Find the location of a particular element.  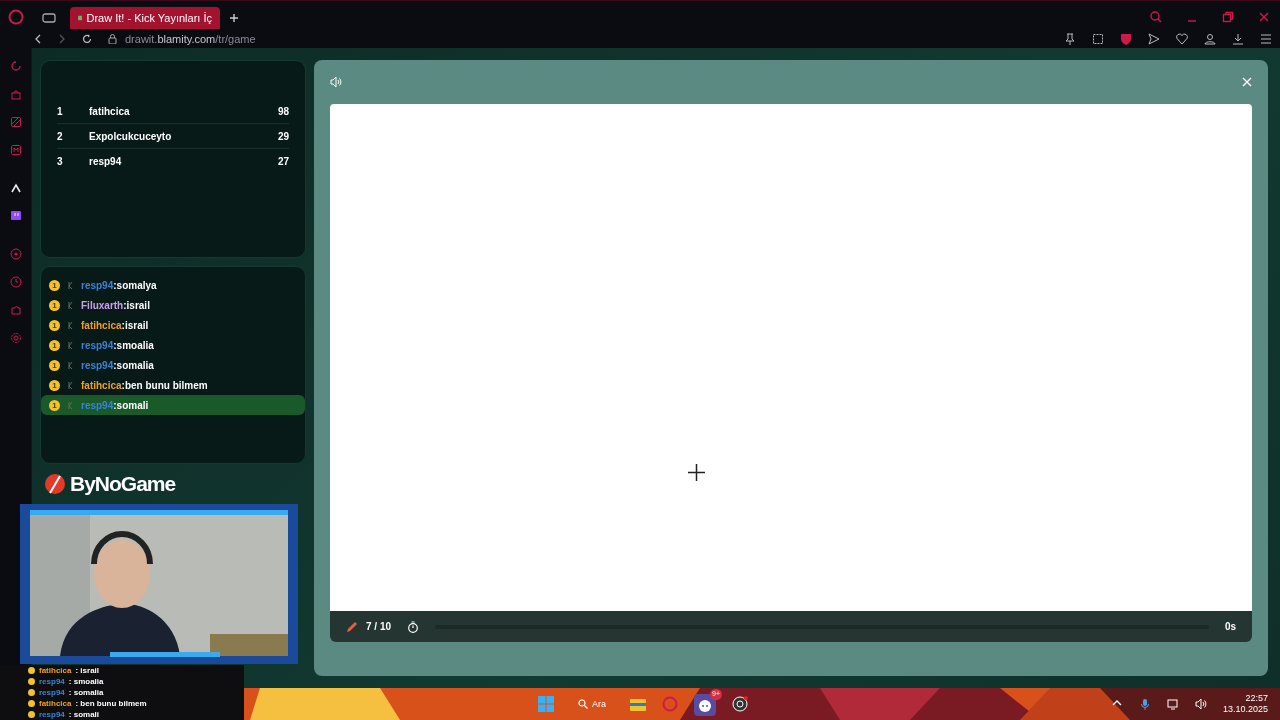

recorder-icon is located at coordinates (740, 704).